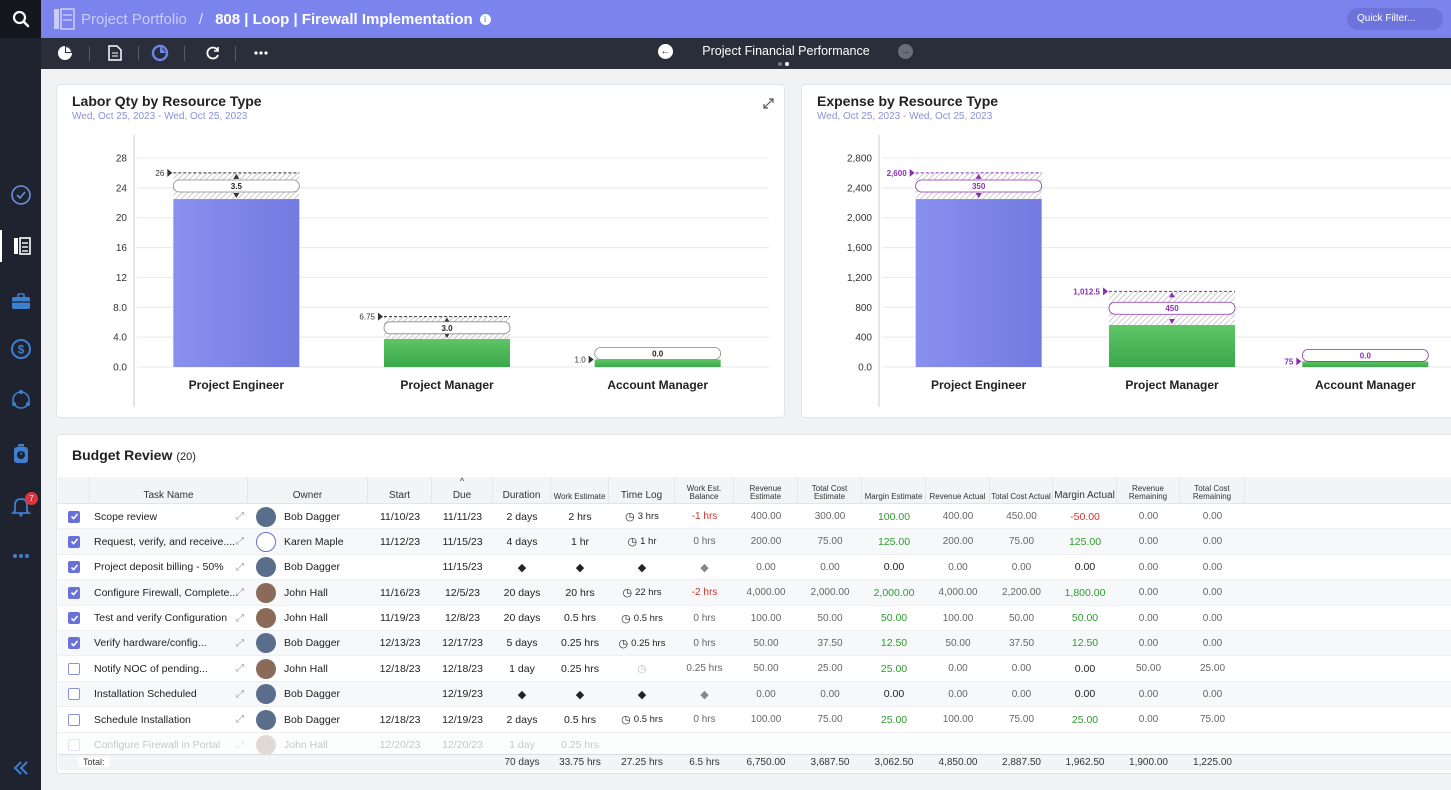 This screenshot has height=790, width=1451. What do you see at coordinates (20, 246) in the screenshot?
I see `portfolio-icon` at bounding box center [20, 246].